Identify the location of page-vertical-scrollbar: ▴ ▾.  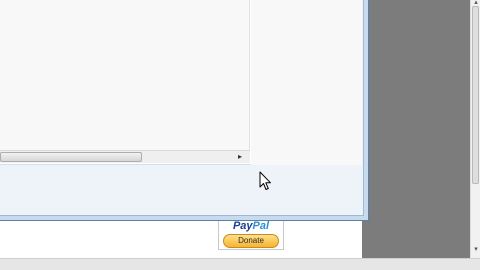
(475, 129).